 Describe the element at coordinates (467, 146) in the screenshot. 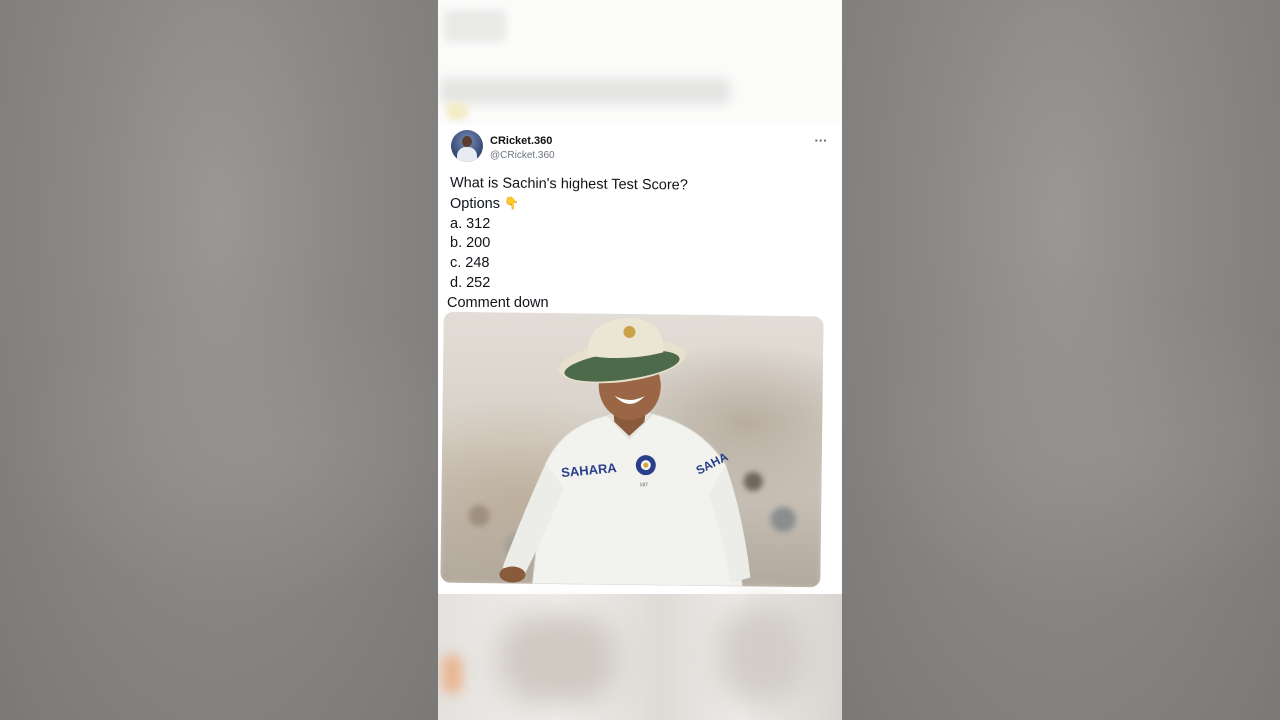

I see `avatar` at that location.